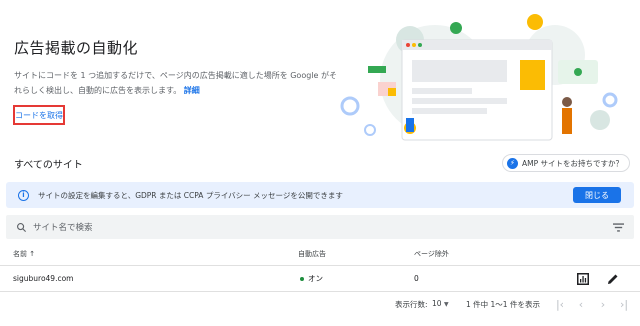 This screenshot has width=640, height=326. What do you see at coordinates (315, 278) in the screenshot?
I see `auto-ads-status-text: オン` at bounding box center [315, 278].